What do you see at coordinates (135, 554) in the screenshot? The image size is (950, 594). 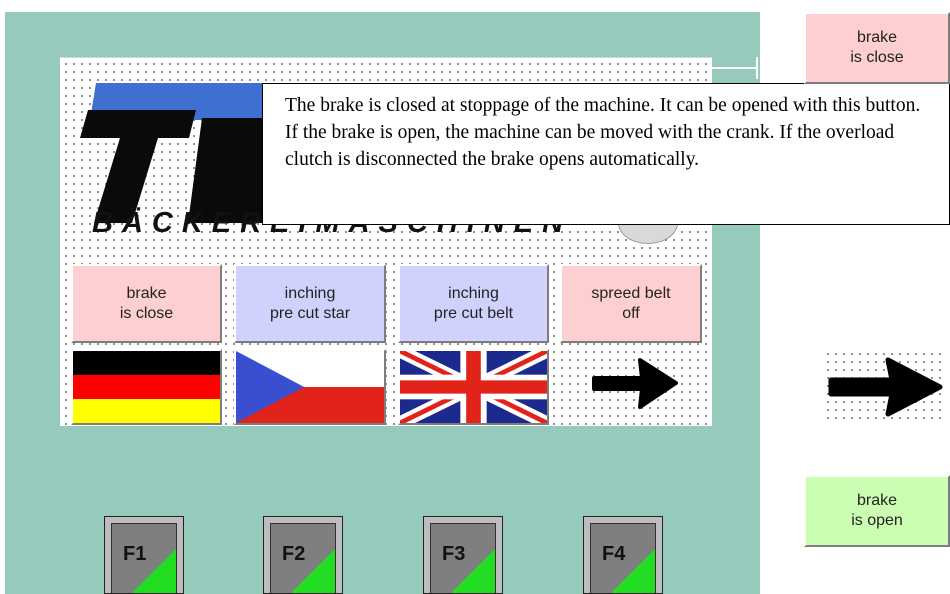 I see `f1-key-label: F1` at bounding box center [135, 554].